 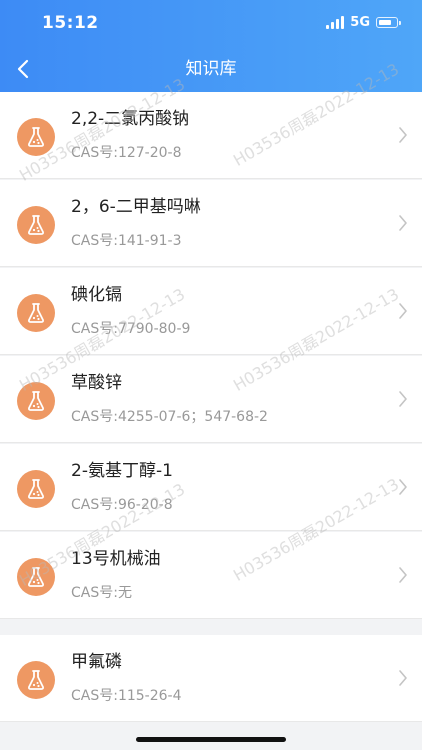 I want to click on item-name: 2，6-二甲基吗啉, so click(x=136, y=207).